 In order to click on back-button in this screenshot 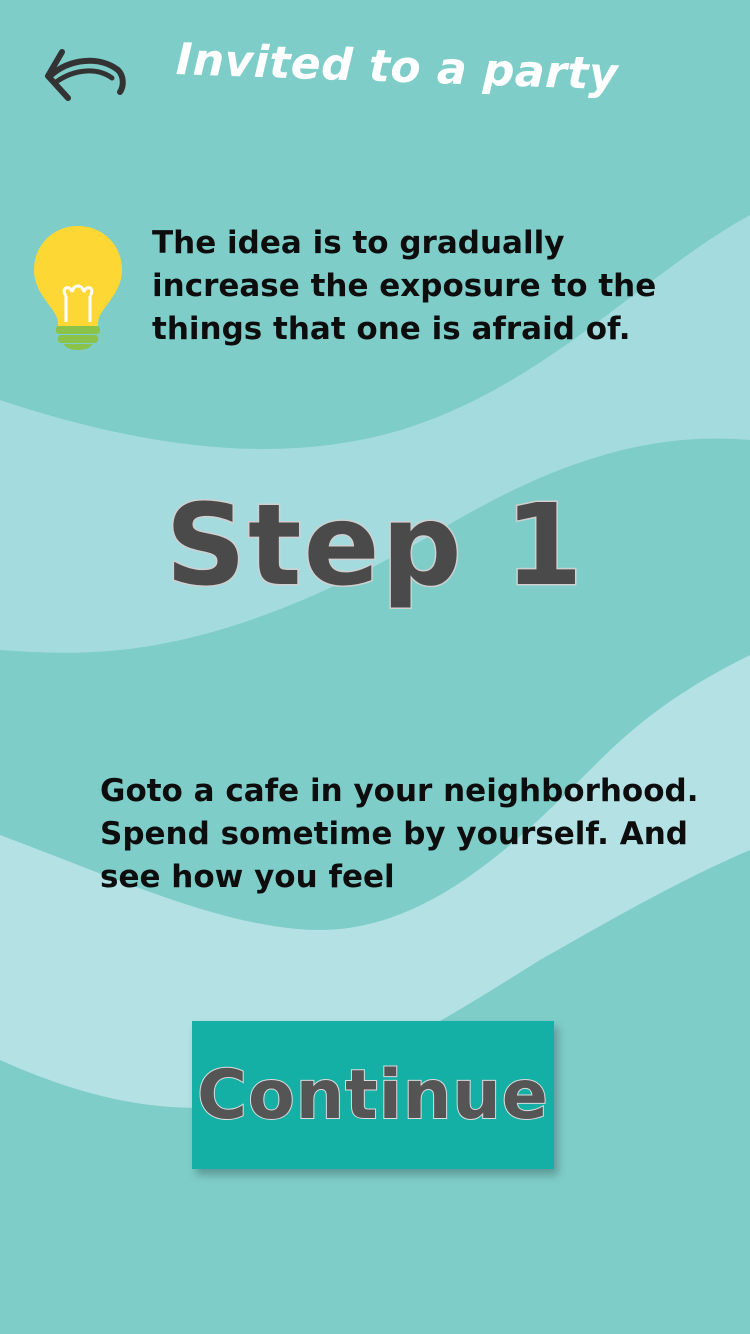, I will do `click(85, 75)`.